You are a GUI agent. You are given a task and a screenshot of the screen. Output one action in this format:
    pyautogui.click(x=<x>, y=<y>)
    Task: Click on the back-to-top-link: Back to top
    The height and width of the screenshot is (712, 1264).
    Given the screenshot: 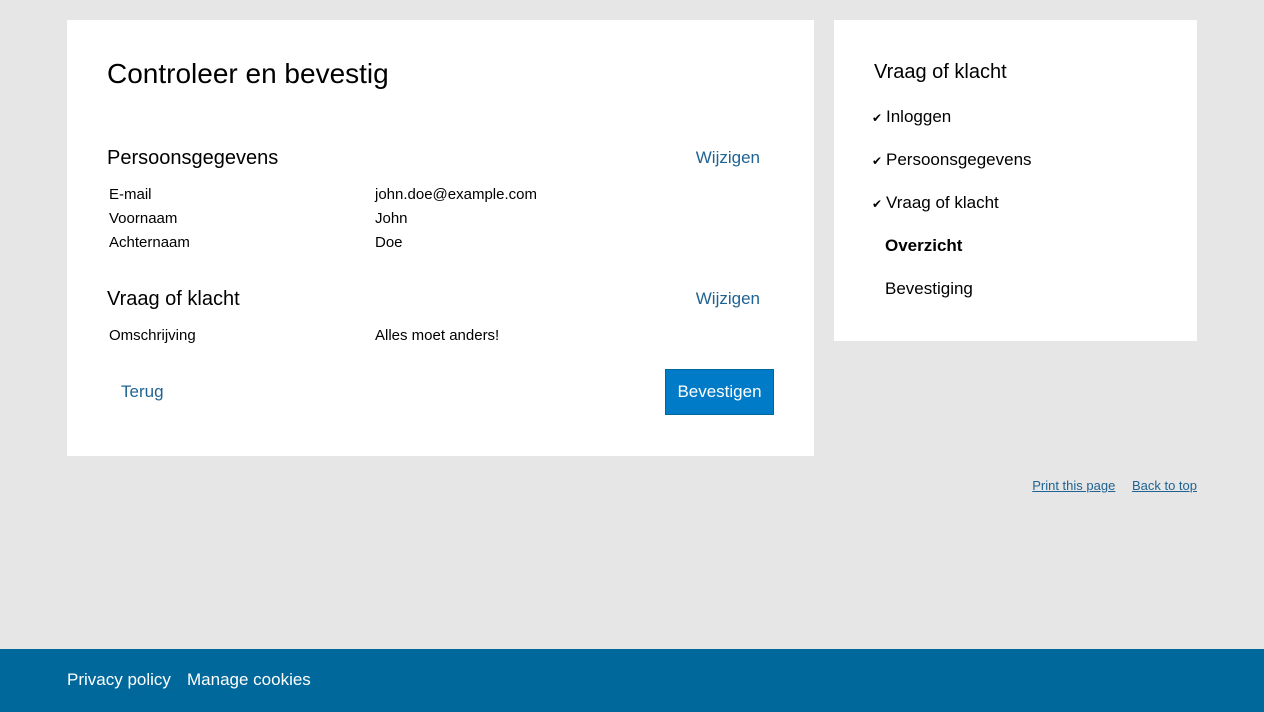 What is the action you would take?
    pyautogui.click(x=1164, y=485)
    